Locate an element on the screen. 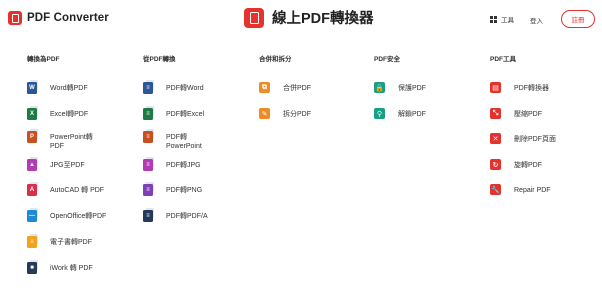 The height and width of the screenshot is (296, 602). top-nav: PDF Converter 線上PDF轉換器 工具 登入 註冊 is located at coordinates (301, 19).